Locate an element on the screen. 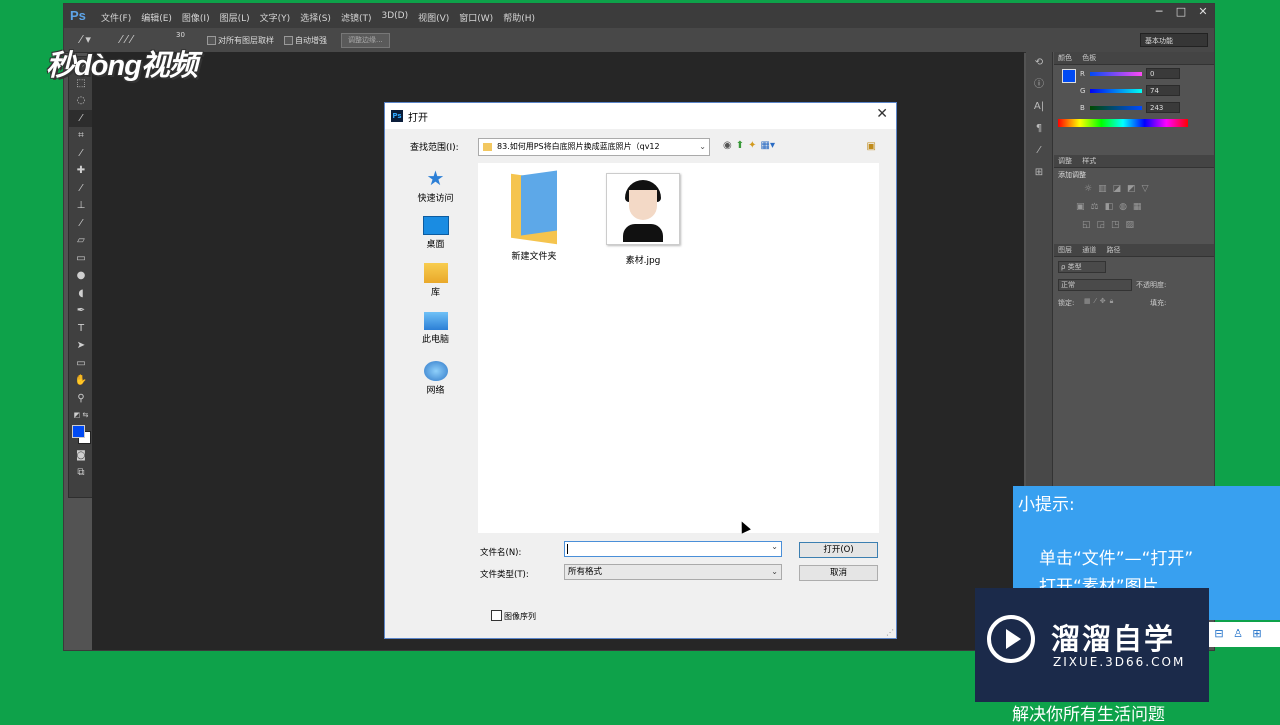 This screenshot has height=725, width=1280. r-slider is located at coordinates (1116, 74).